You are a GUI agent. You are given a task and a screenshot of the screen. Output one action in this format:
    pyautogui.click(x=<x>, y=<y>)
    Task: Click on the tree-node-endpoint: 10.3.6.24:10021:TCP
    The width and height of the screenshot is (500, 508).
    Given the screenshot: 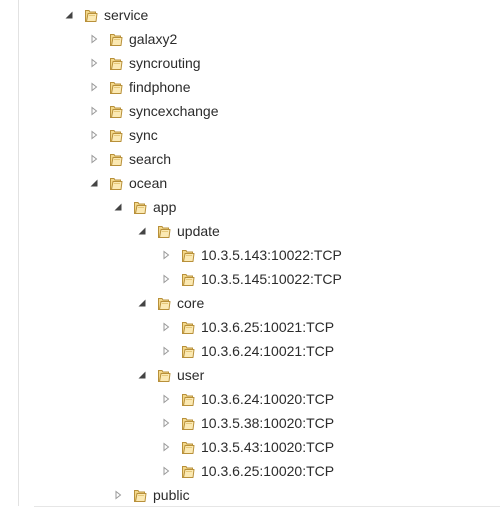 What is the action you would take?
    pyautogui.click(x=246, y=351)
    